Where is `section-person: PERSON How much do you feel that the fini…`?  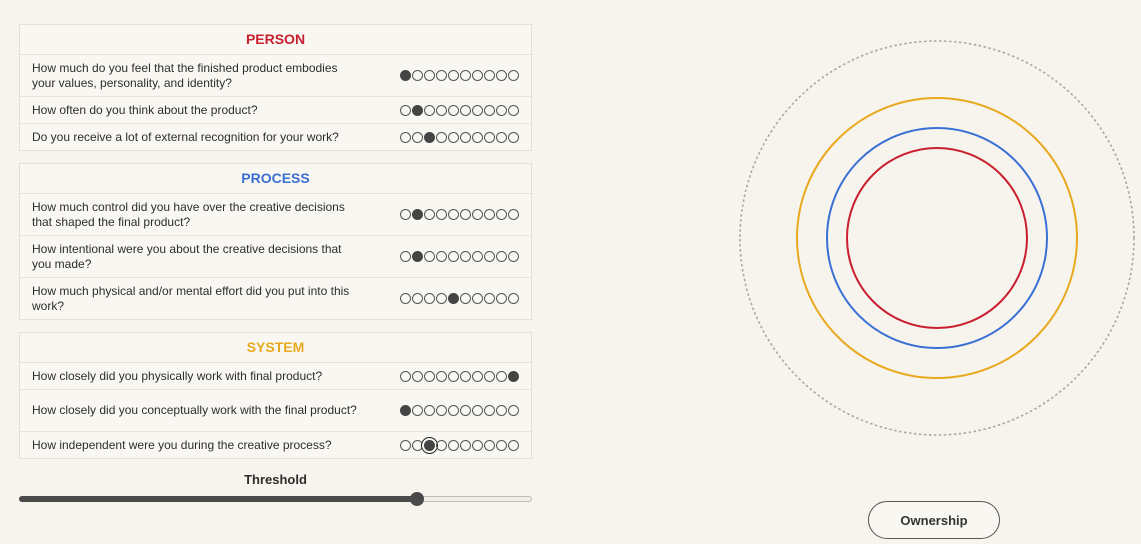 section-person: PERSON How much do you feel that the fini… is located at coordinates (275, 87).